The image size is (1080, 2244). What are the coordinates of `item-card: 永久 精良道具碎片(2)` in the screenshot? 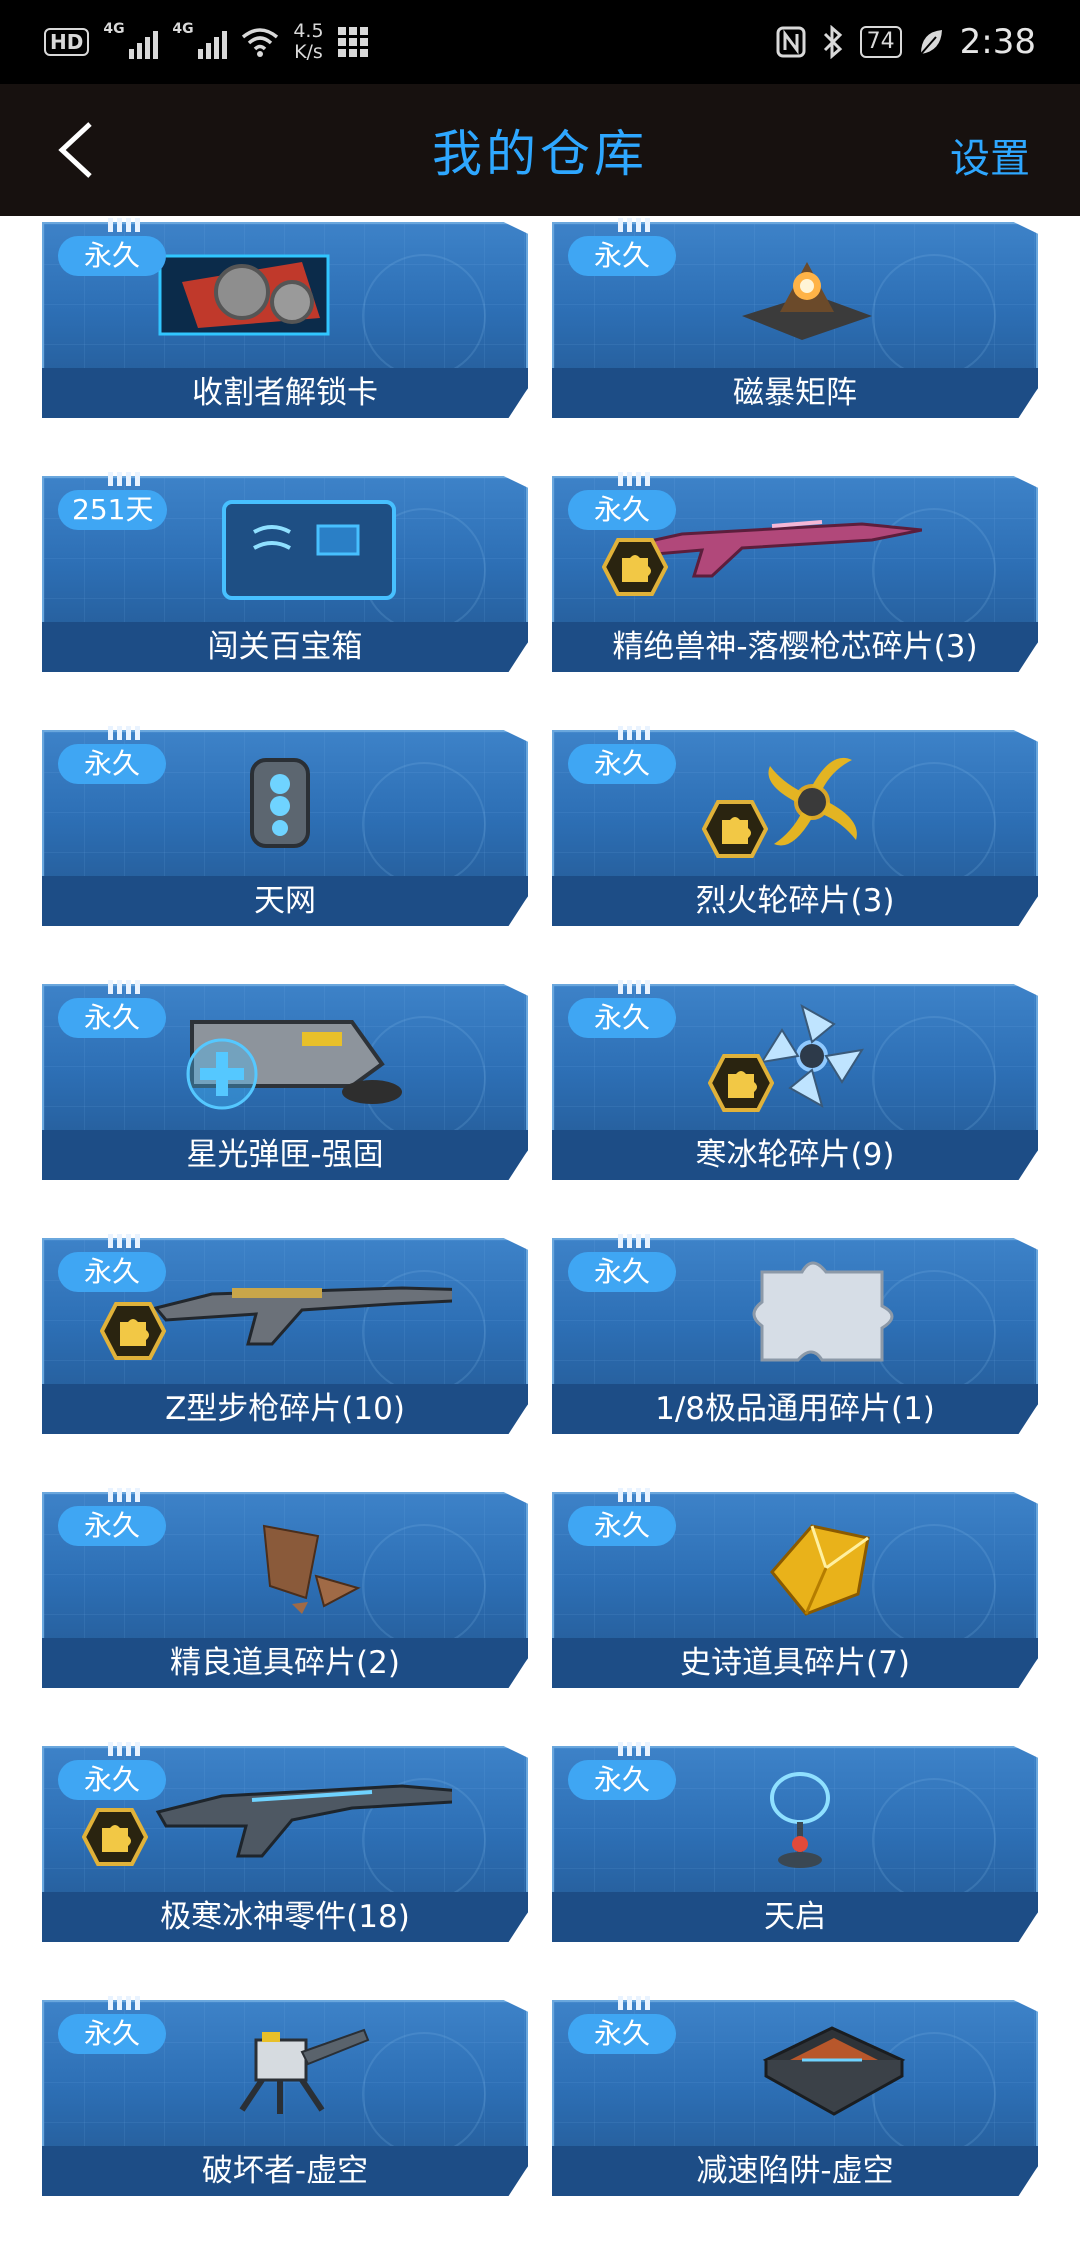 It's located at (285, 1588).